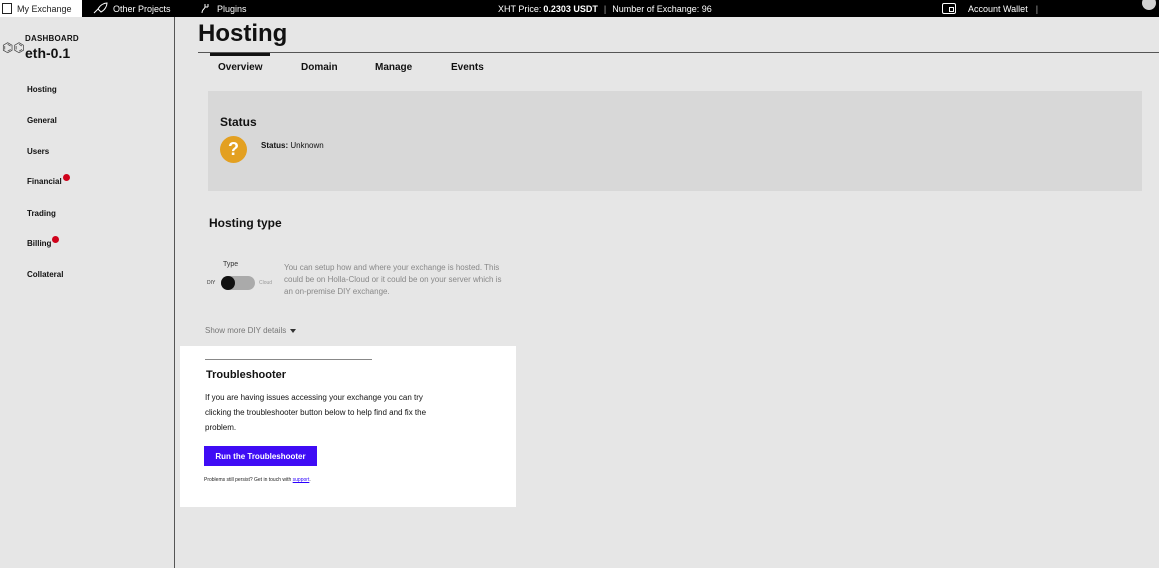 This screenshot has width=1159, height=568. I want to click on status-heading: Status, so click(238, 122).